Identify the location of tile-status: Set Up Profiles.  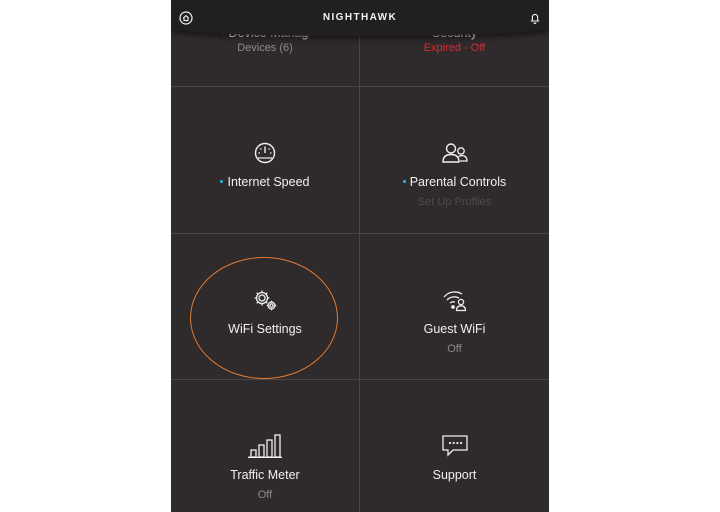
(454, 202).